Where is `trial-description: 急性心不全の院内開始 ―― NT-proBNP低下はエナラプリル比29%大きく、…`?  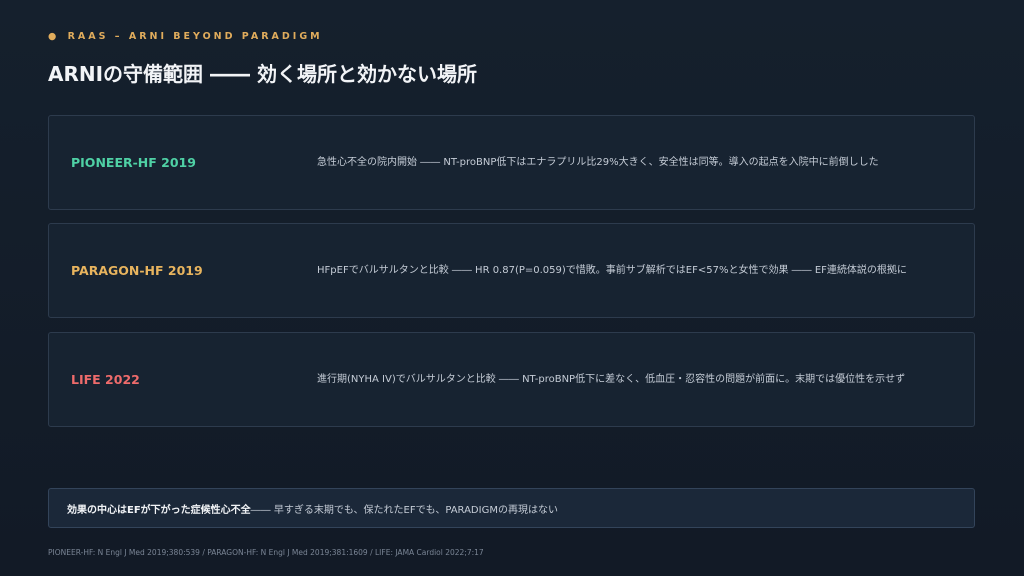 trial-description: 急性心不全の院内開始 ―― NT-proBNP低下はエナラプリル比29%大きく、… is located at coordinates (598, 162).